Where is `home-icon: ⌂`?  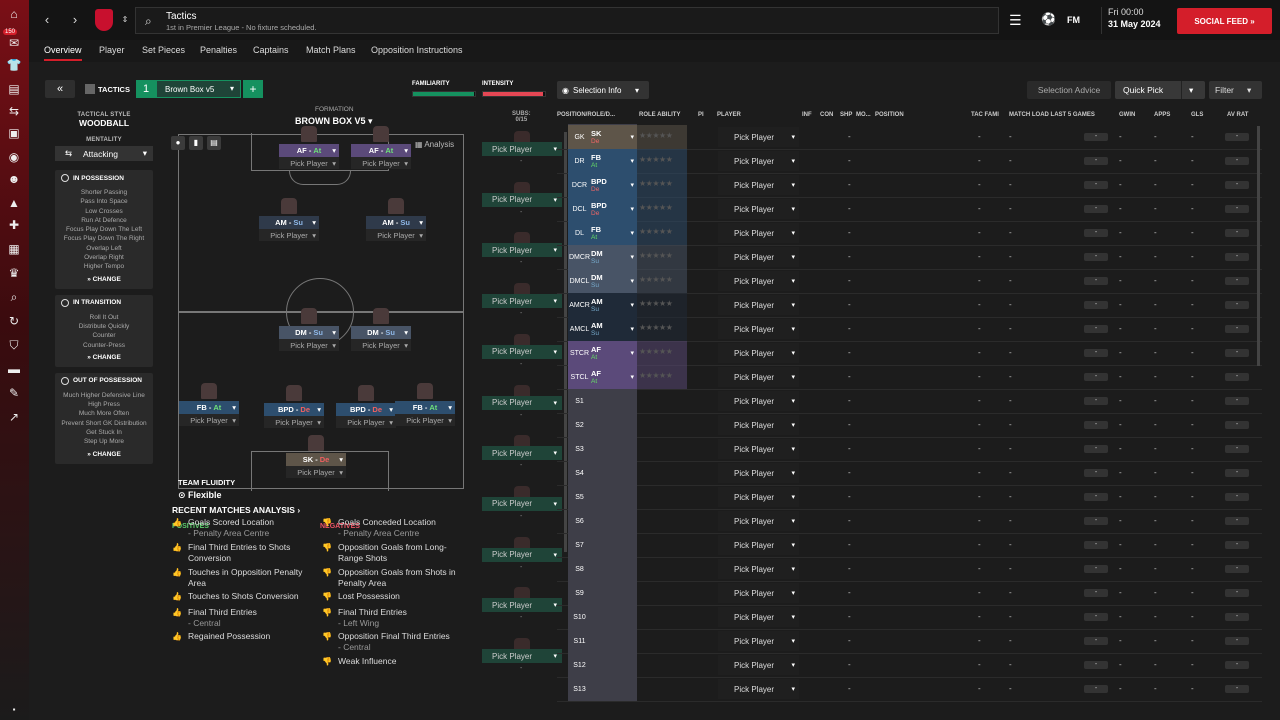 home-icon: ⌂ is located at coordinates (14, 14).